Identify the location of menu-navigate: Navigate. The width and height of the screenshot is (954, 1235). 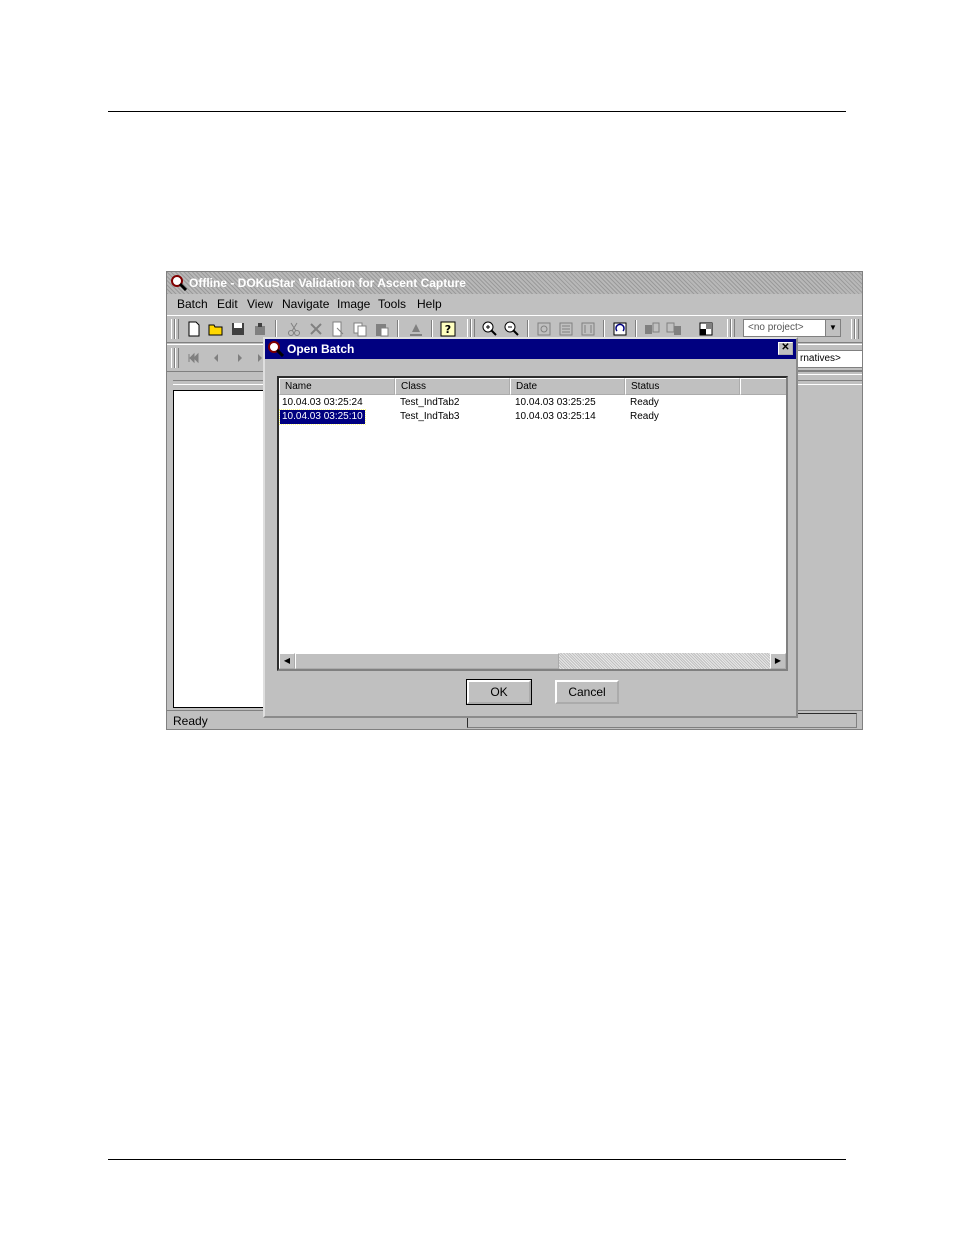
(305, 304).